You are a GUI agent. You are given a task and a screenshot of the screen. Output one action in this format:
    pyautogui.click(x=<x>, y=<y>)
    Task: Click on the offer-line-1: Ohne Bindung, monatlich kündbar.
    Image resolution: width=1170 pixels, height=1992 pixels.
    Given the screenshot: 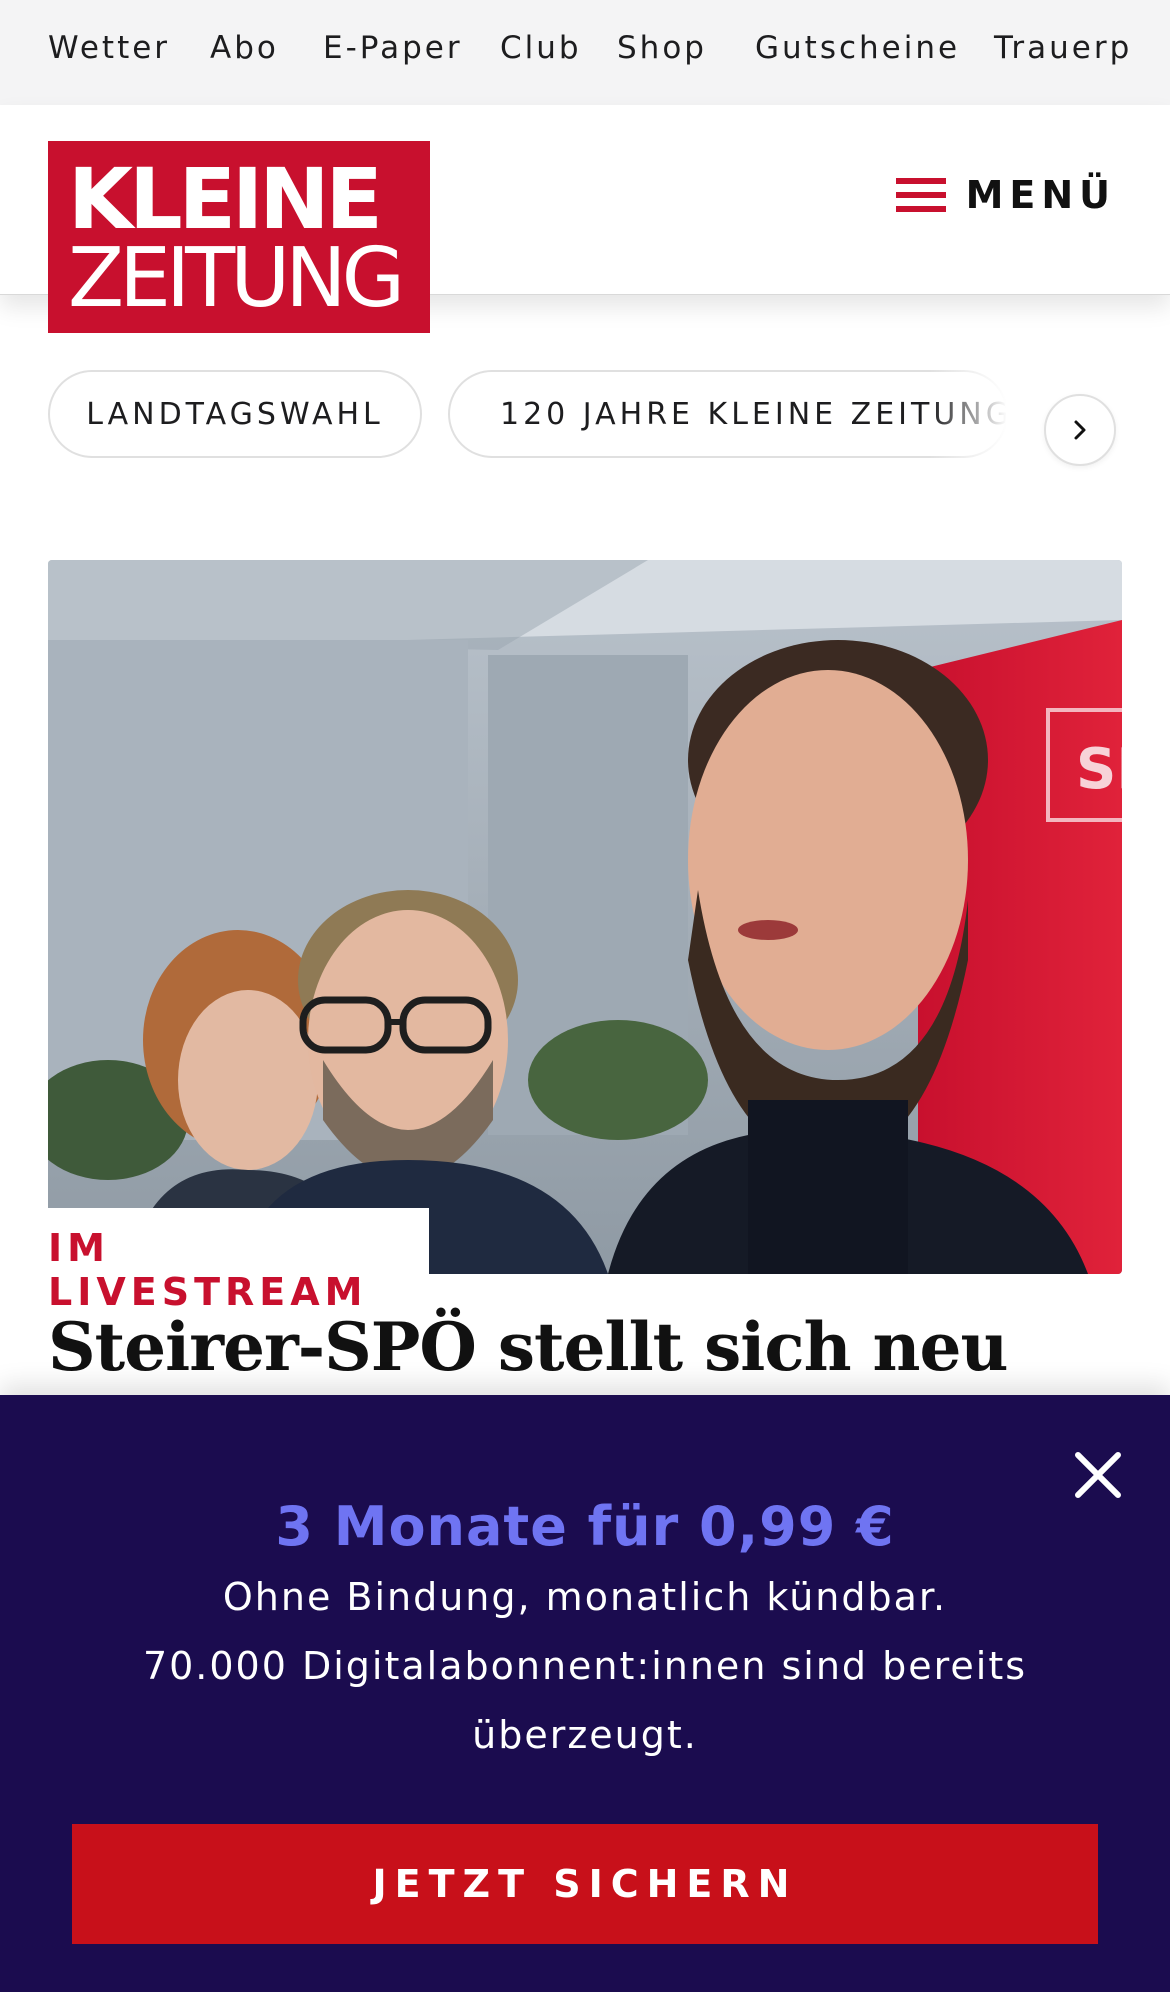 What is the action you would take?
    pyautogui.click(x=585, y=1597)
    